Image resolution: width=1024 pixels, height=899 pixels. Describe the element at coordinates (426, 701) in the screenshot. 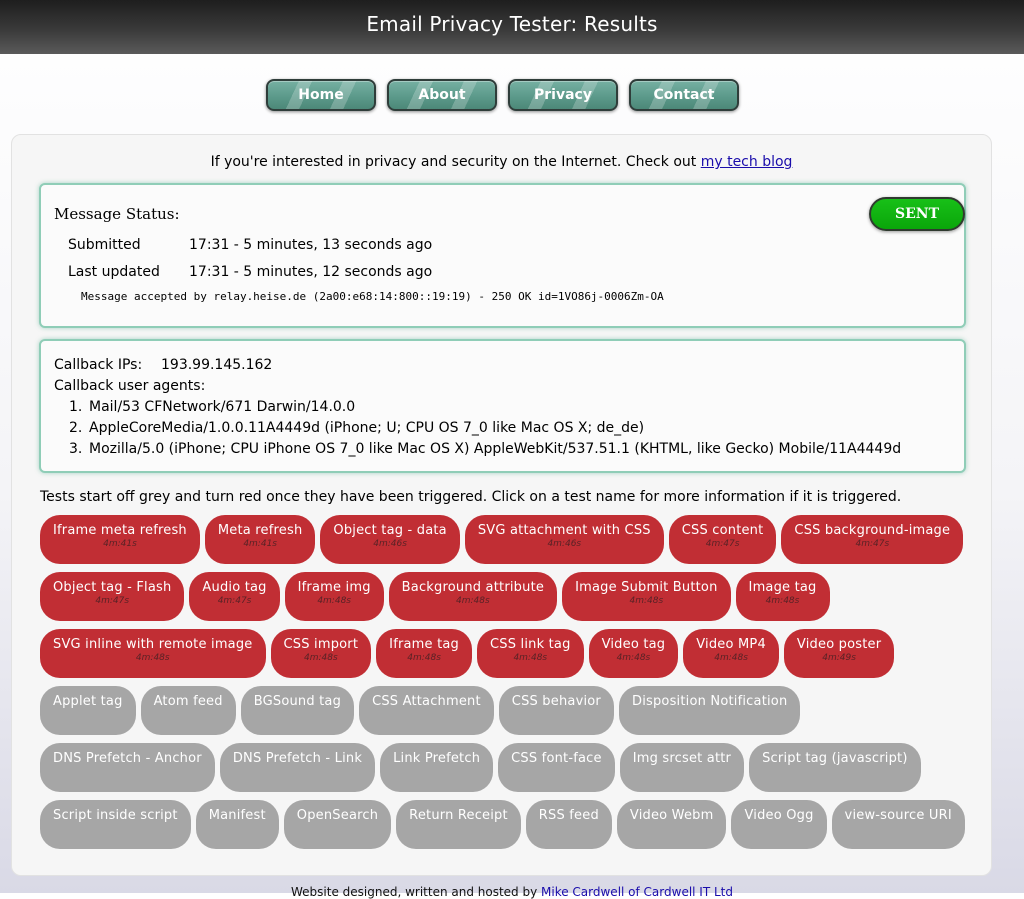

I see `test-name: CSS Attachment` at that location.